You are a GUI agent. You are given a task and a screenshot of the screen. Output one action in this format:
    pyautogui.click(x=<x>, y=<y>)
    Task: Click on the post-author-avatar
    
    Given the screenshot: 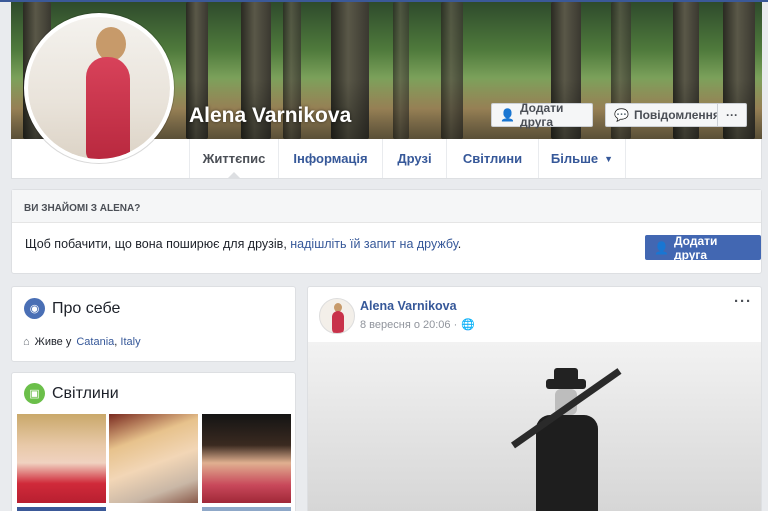 What is the action you would take?
    pyautogui.click(x=337, y=316)
    